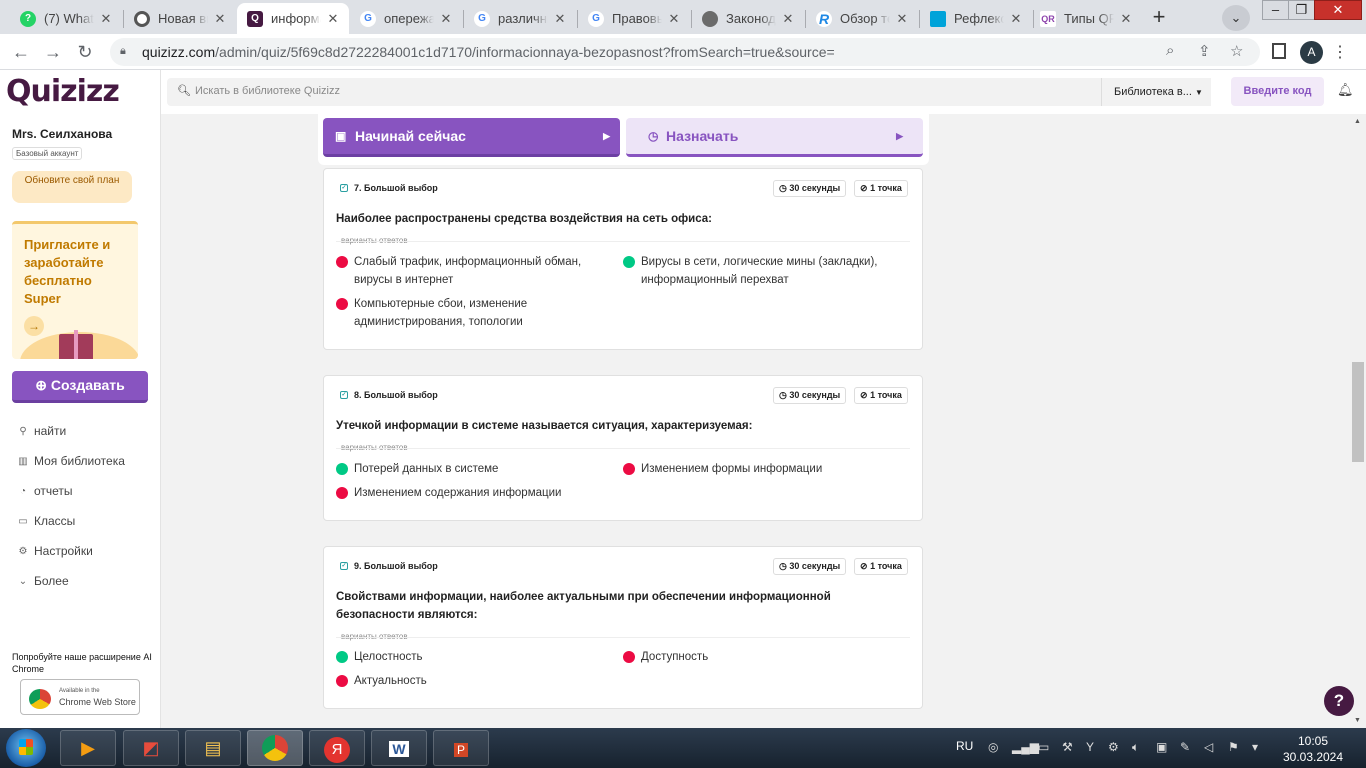  Describe the element at coordinates (1313, 749) in the screenshot. I see `system-clock: 10:05 30.03.2024` at that location.